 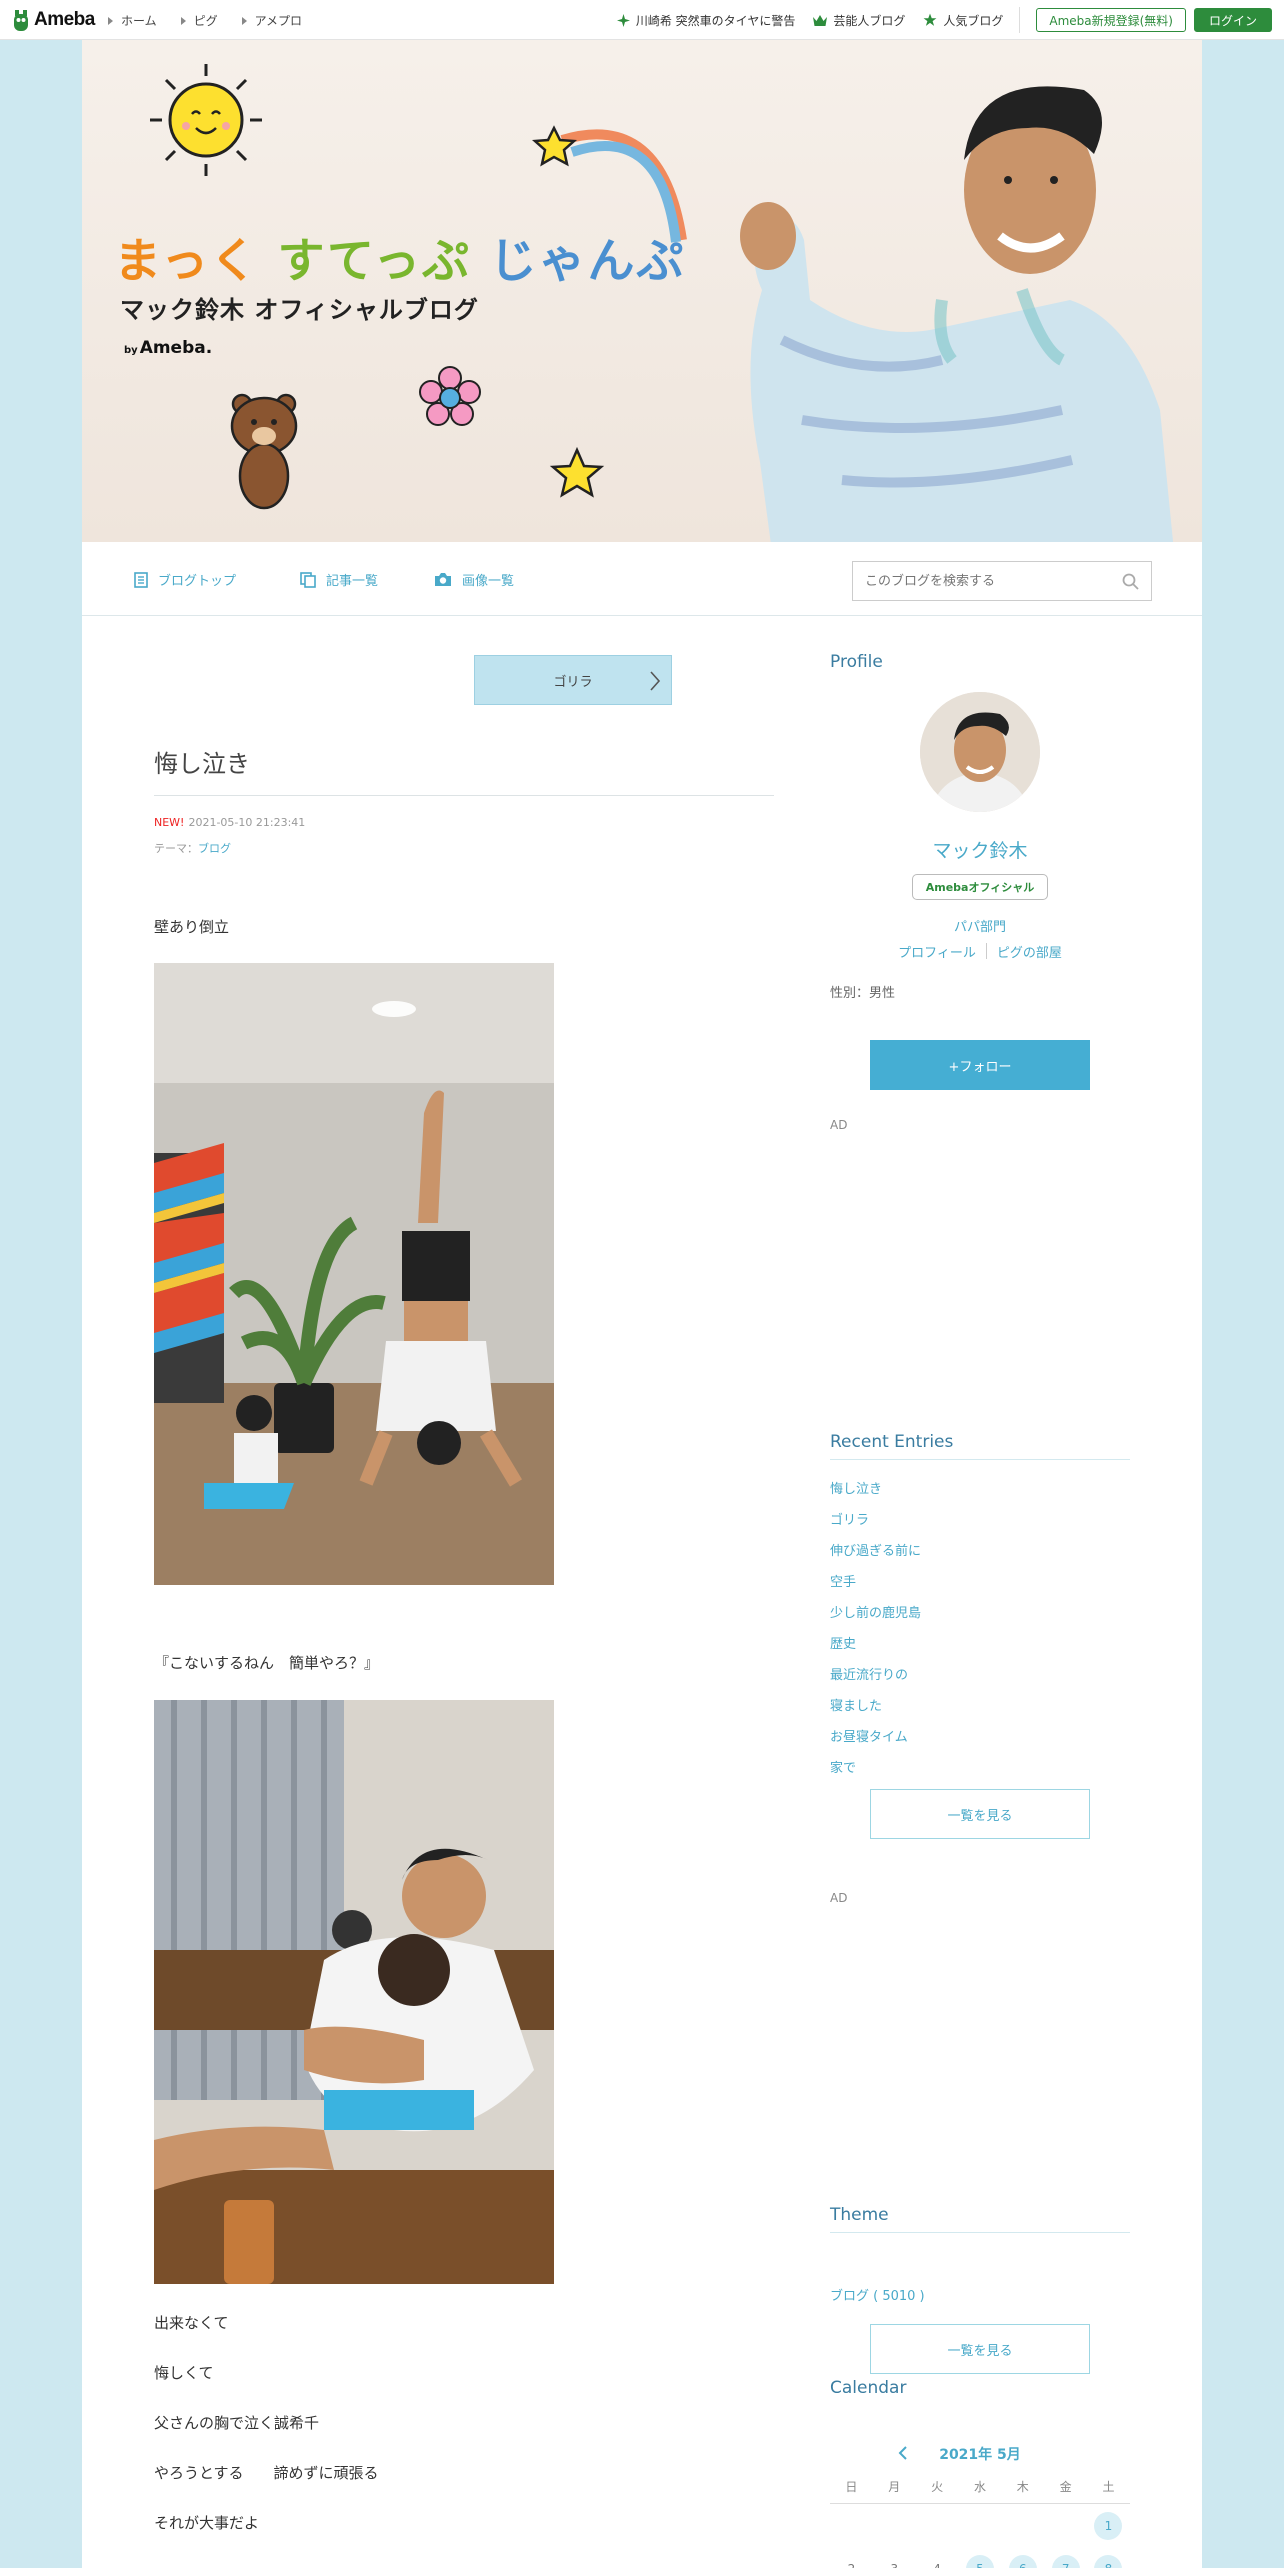 I want to click on calendar-table: 日 月 火 水 木 金 土 1 2 3 4 5 6 7 8, so click(x=980, y=2519).